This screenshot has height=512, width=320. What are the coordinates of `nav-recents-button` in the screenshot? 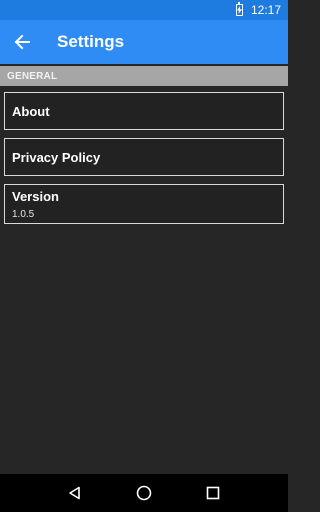 It's located at (213, 493).